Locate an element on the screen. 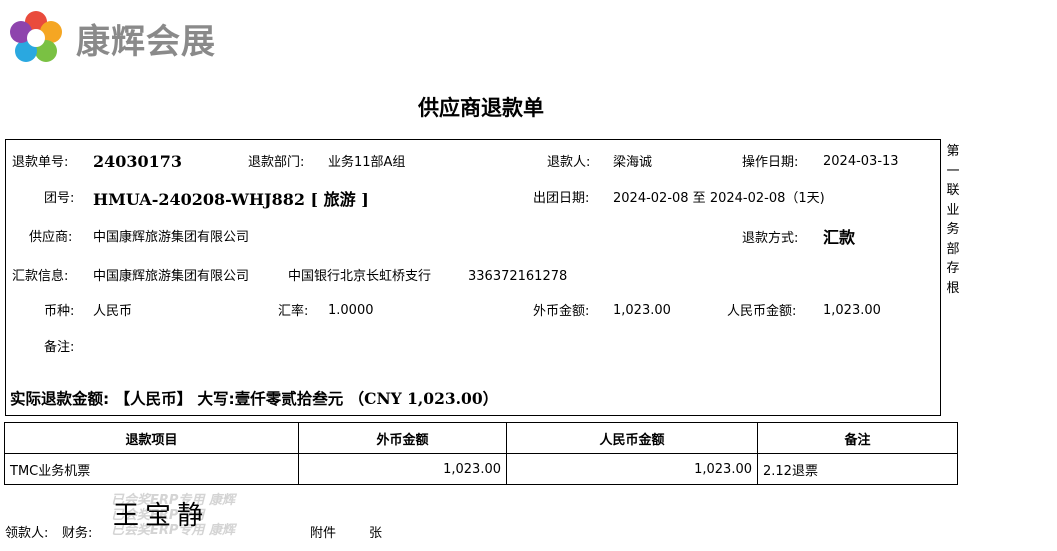 The height and width of the screenshot is (551, 1057). remit-bank: 中国银行北京长虹桥支行 is located at coordinates (360, 276).